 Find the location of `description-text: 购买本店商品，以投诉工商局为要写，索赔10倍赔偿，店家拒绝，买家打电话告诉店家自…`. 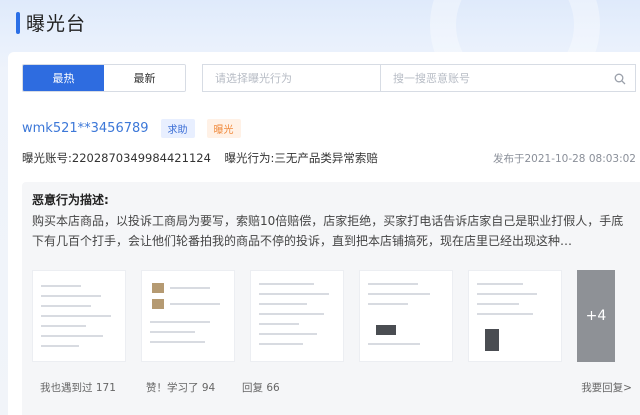

description-text: 购买本店商品，以投诉工商局为要写，索赔10倍赔偿，店家拒绝，买家打电话告诉店家自… is located at coordinates (328, 231).